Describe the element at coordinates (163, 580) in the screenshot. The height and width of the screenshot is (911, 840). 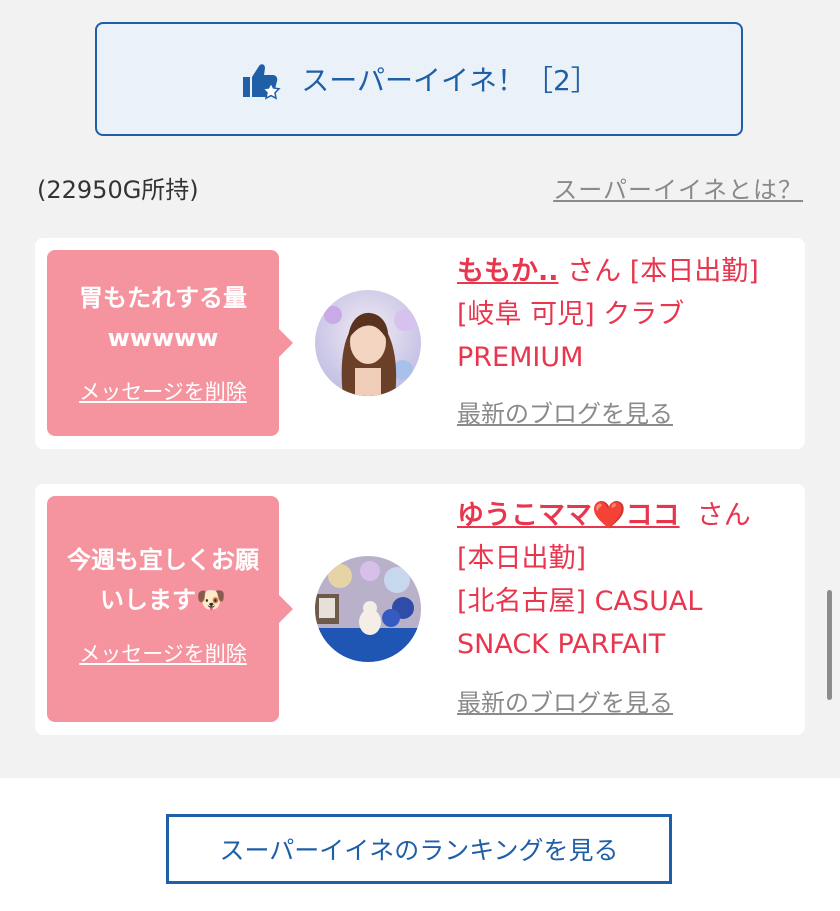
I see `message-text: 今週も宜しくお願 いします🐶` at that location.